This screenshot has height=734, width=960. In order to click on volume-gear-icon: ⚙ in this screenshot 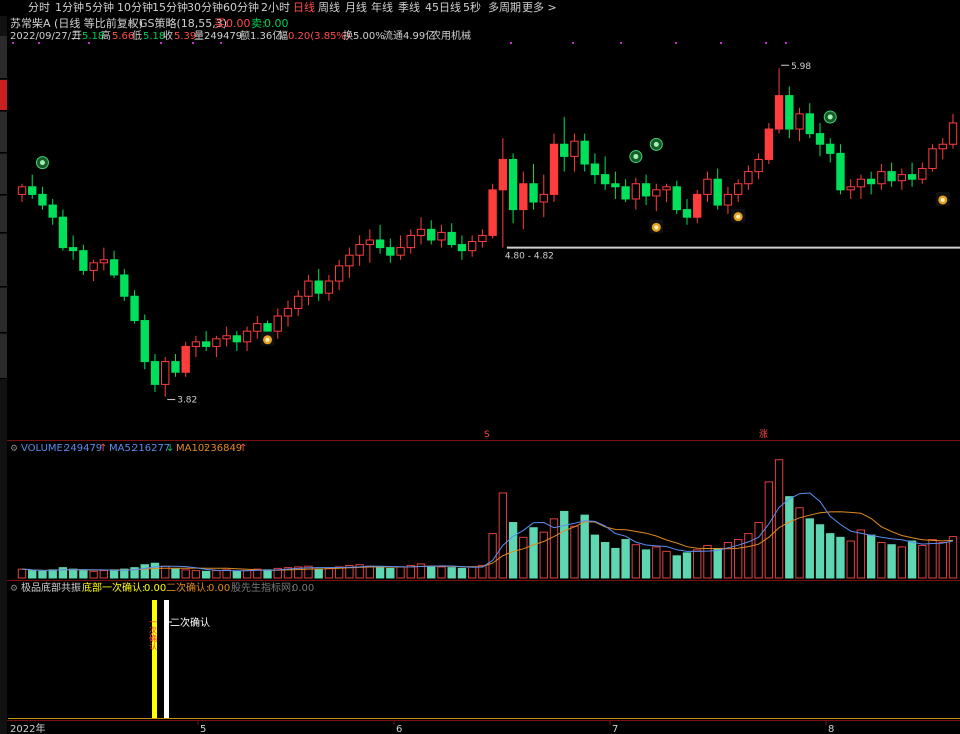, I will do `click(14, 449)`.